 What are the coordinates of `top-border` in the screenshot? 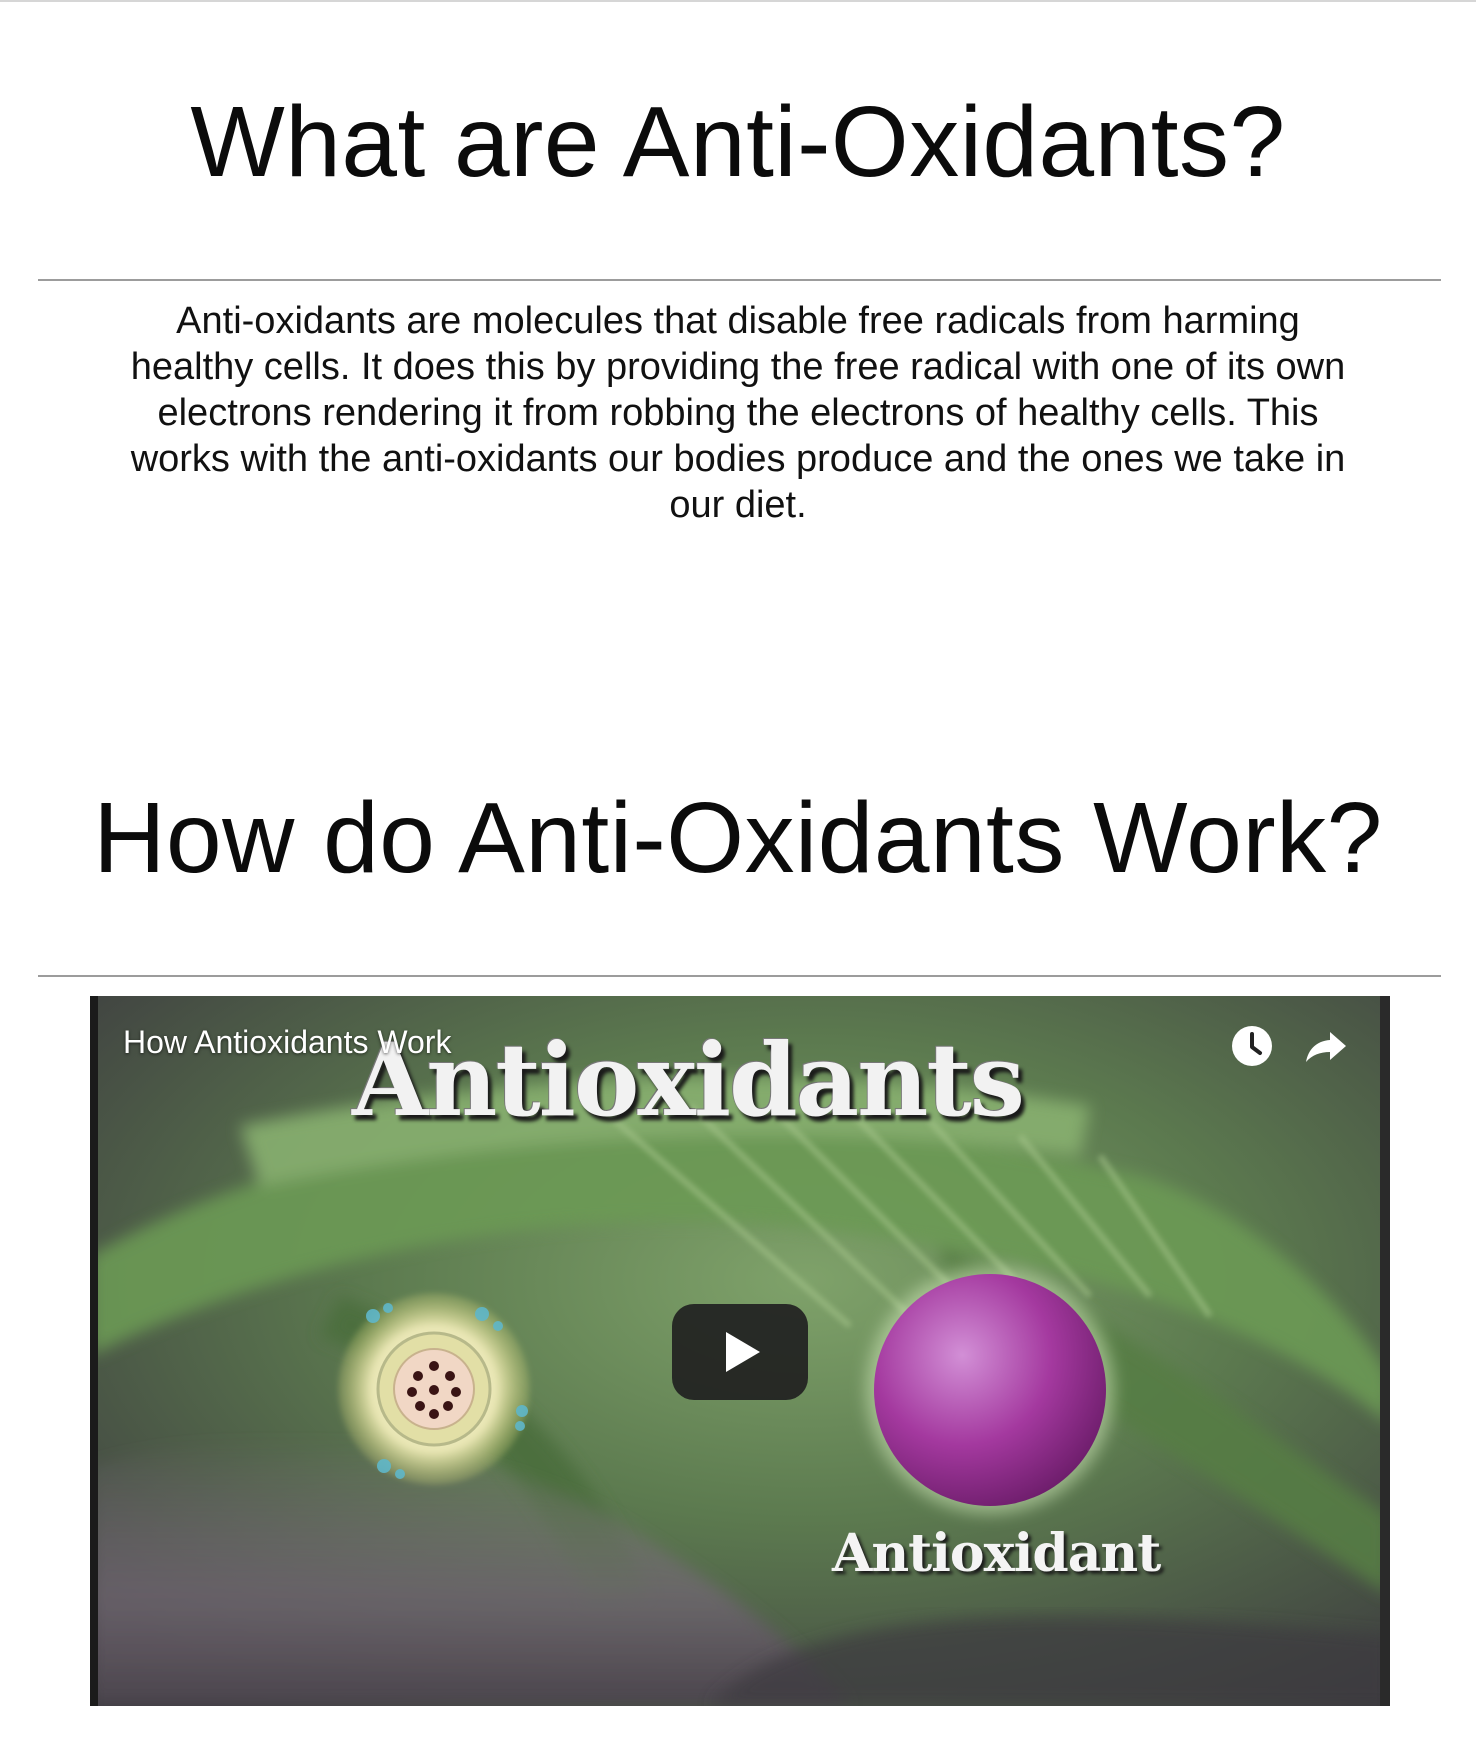 It's located at (738, 1).